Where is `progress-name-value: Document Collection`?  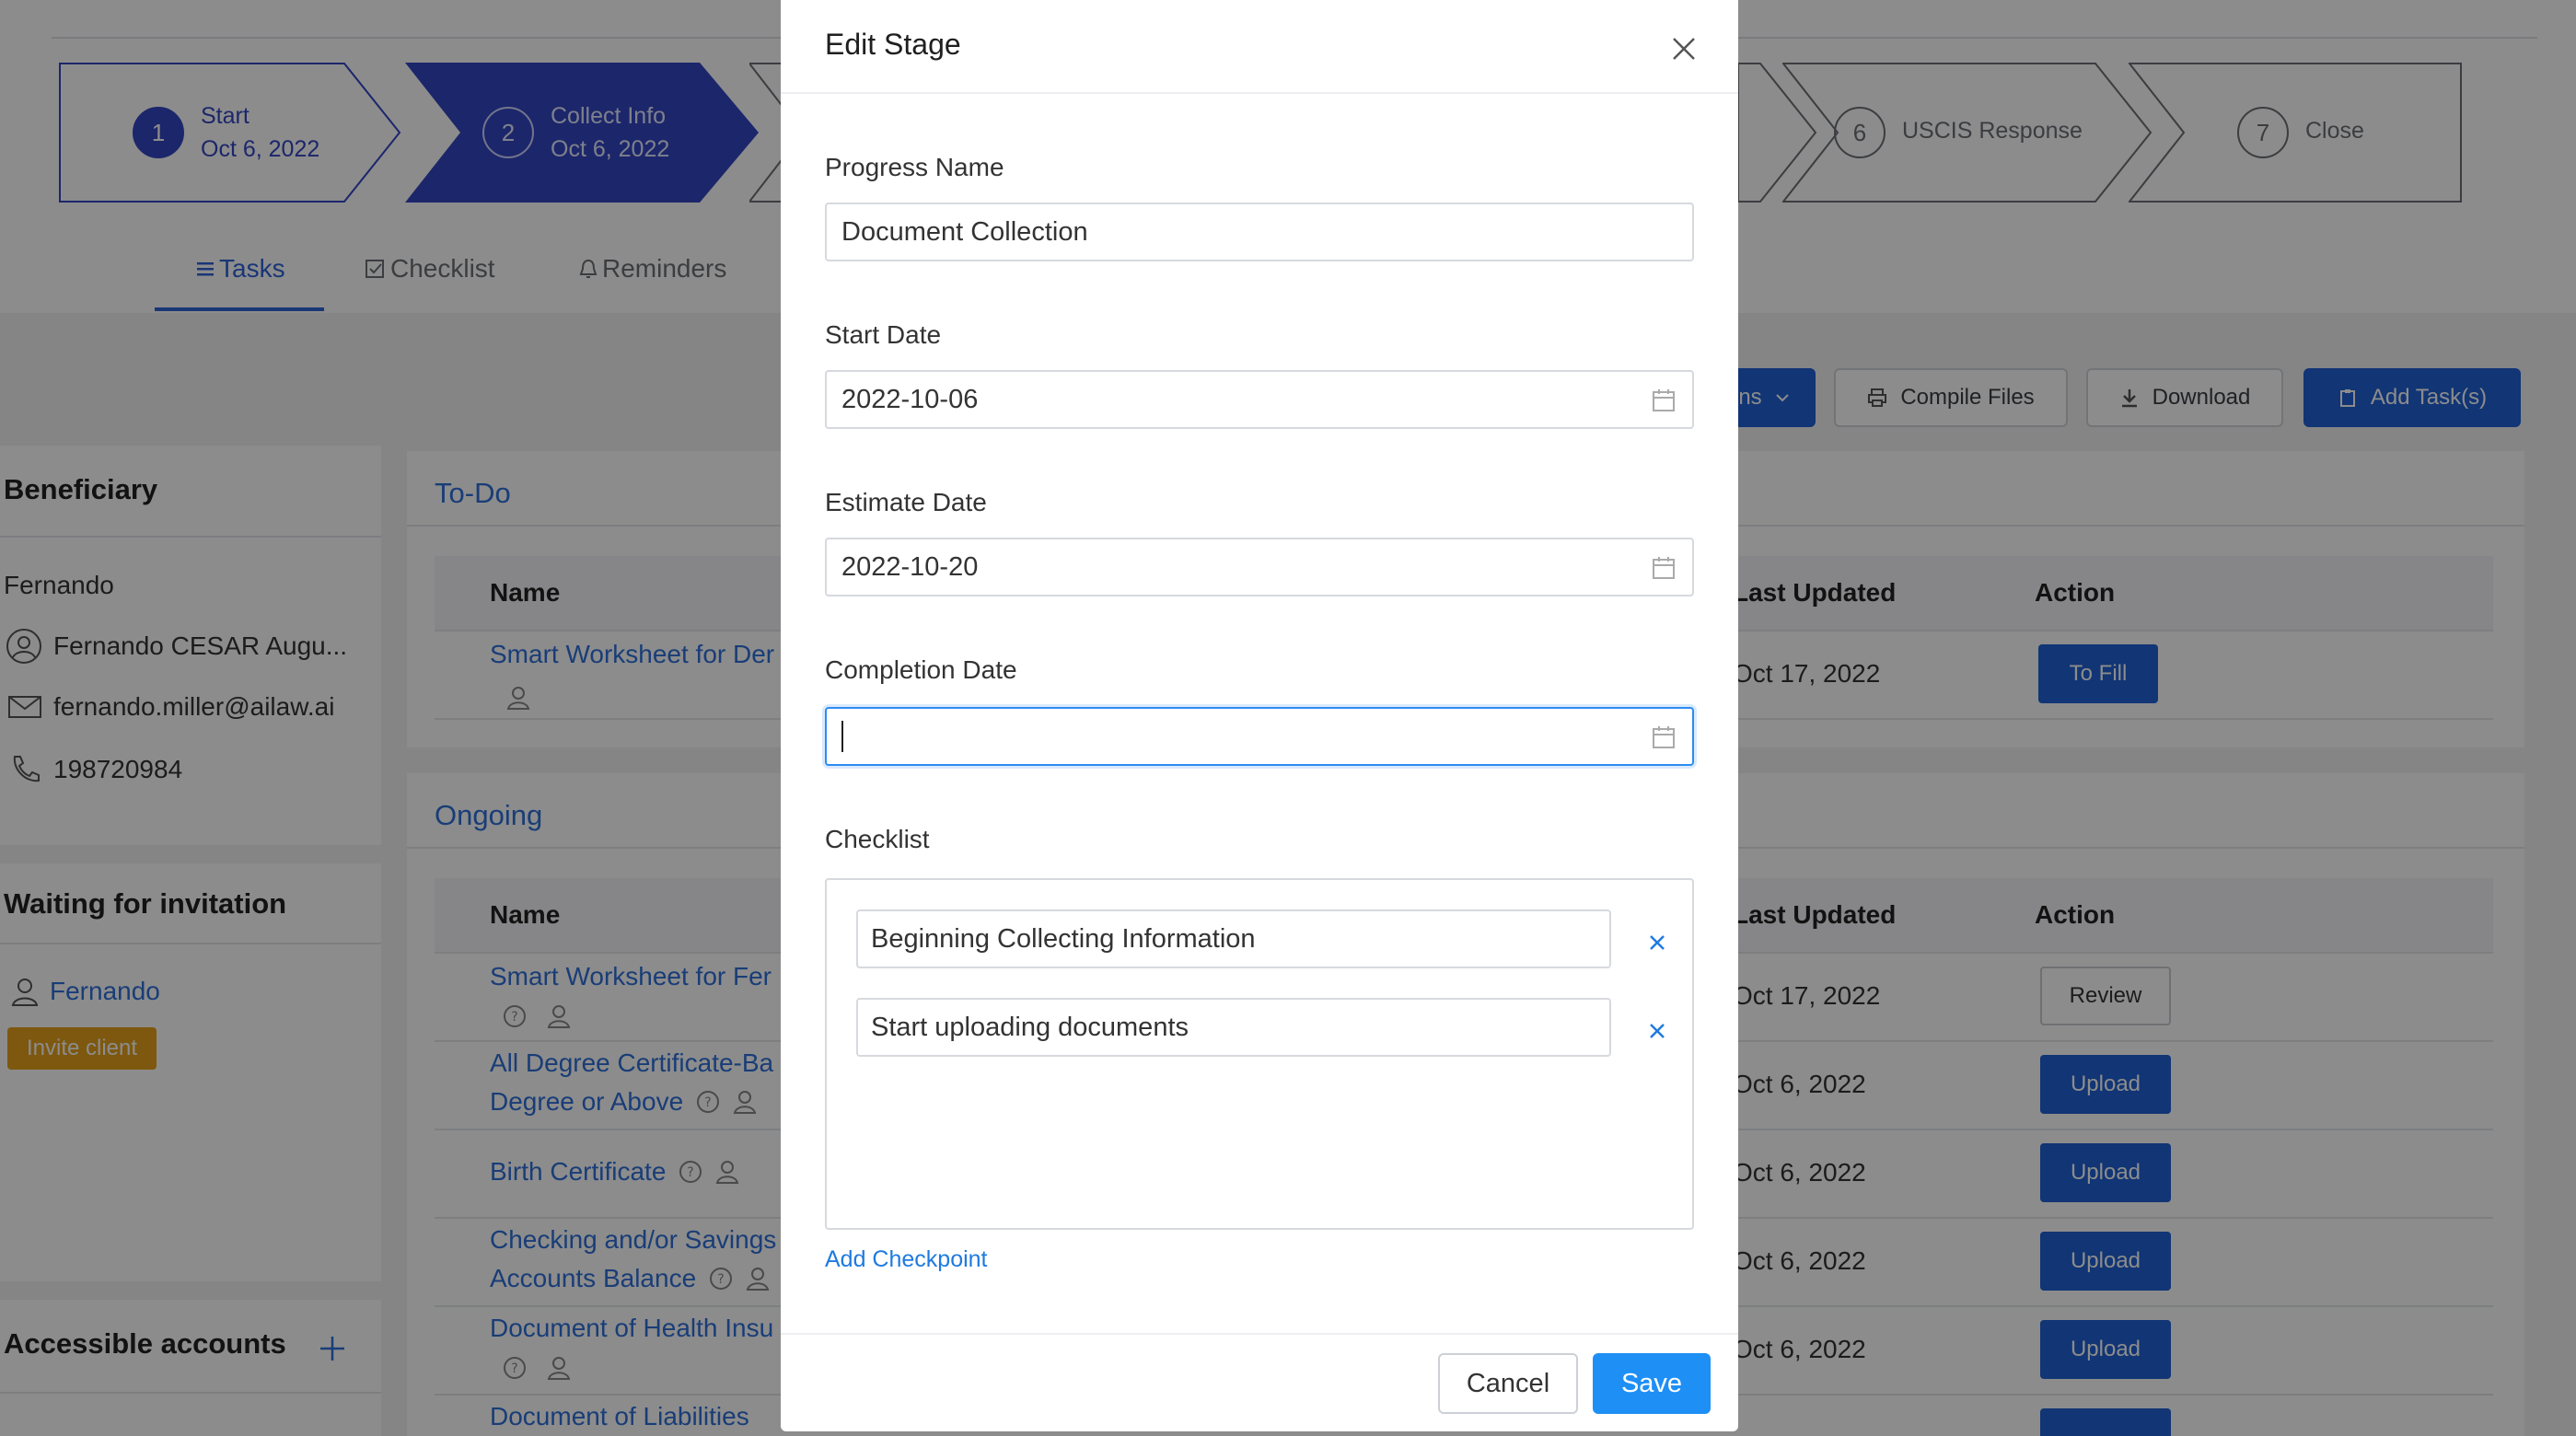
progress-name-value: Document Collection is located at coordinates (964, 231).